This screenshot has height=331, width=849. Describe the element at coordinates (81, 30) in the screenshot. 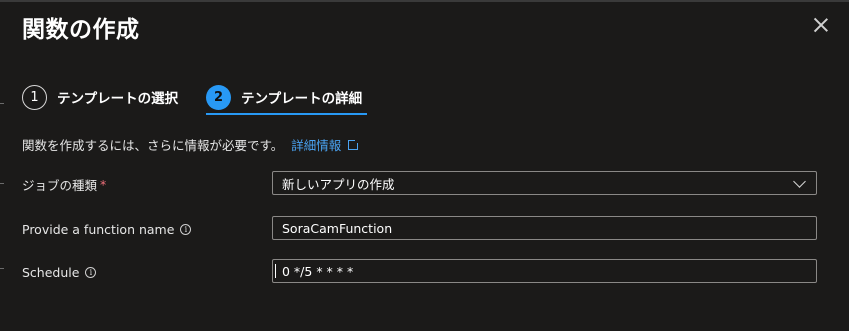

I see `dialog-title: 関数の作成` at that location.